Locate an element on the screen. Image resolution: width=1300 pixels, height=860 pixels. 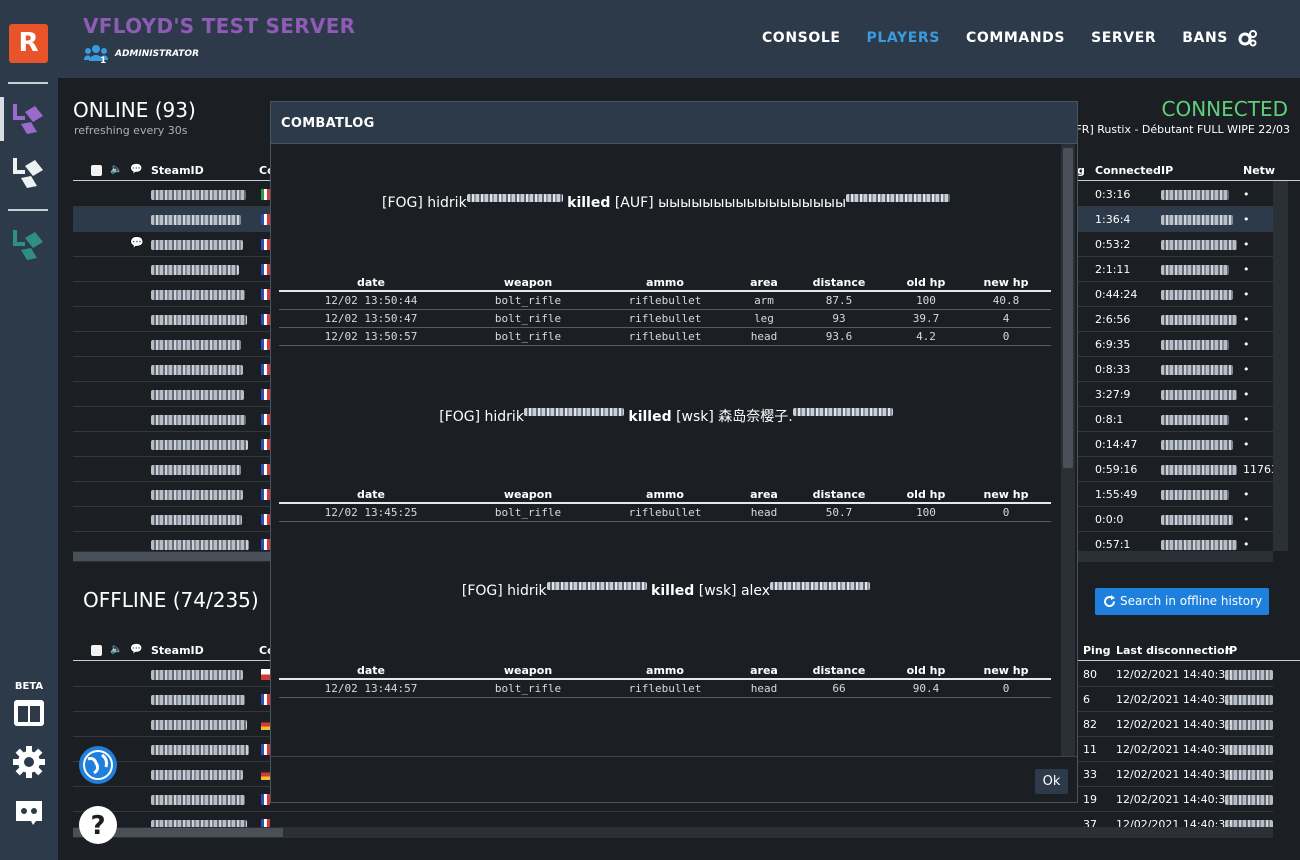
help-icon: ? is located at coordinates (98, 825).